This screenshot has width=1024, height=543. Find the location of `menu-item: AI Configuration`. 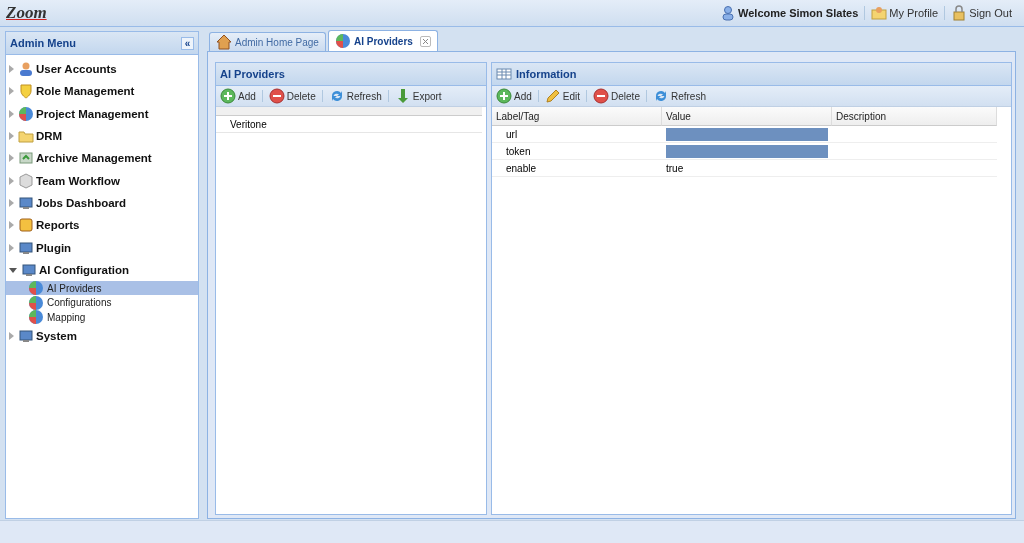

menu-item: AI Configuration is located at coordinates (84, 269).